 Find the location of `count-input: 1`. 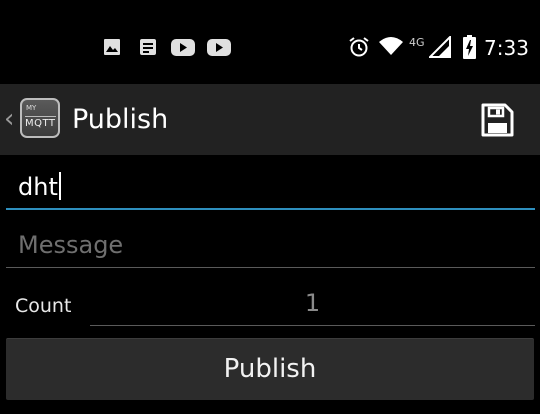

count-input: 1 is located at coordinates (312, 304).